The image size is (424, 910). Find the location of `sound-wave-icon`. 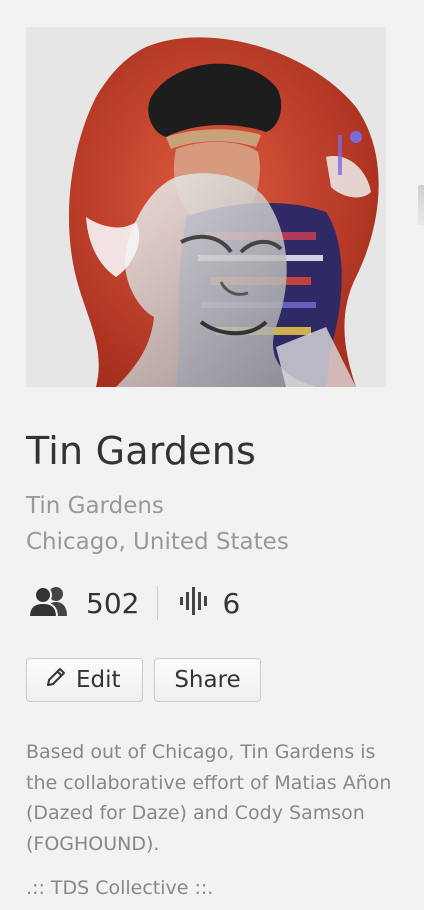

sound-wave-icon is located at coordinates (195, 603).